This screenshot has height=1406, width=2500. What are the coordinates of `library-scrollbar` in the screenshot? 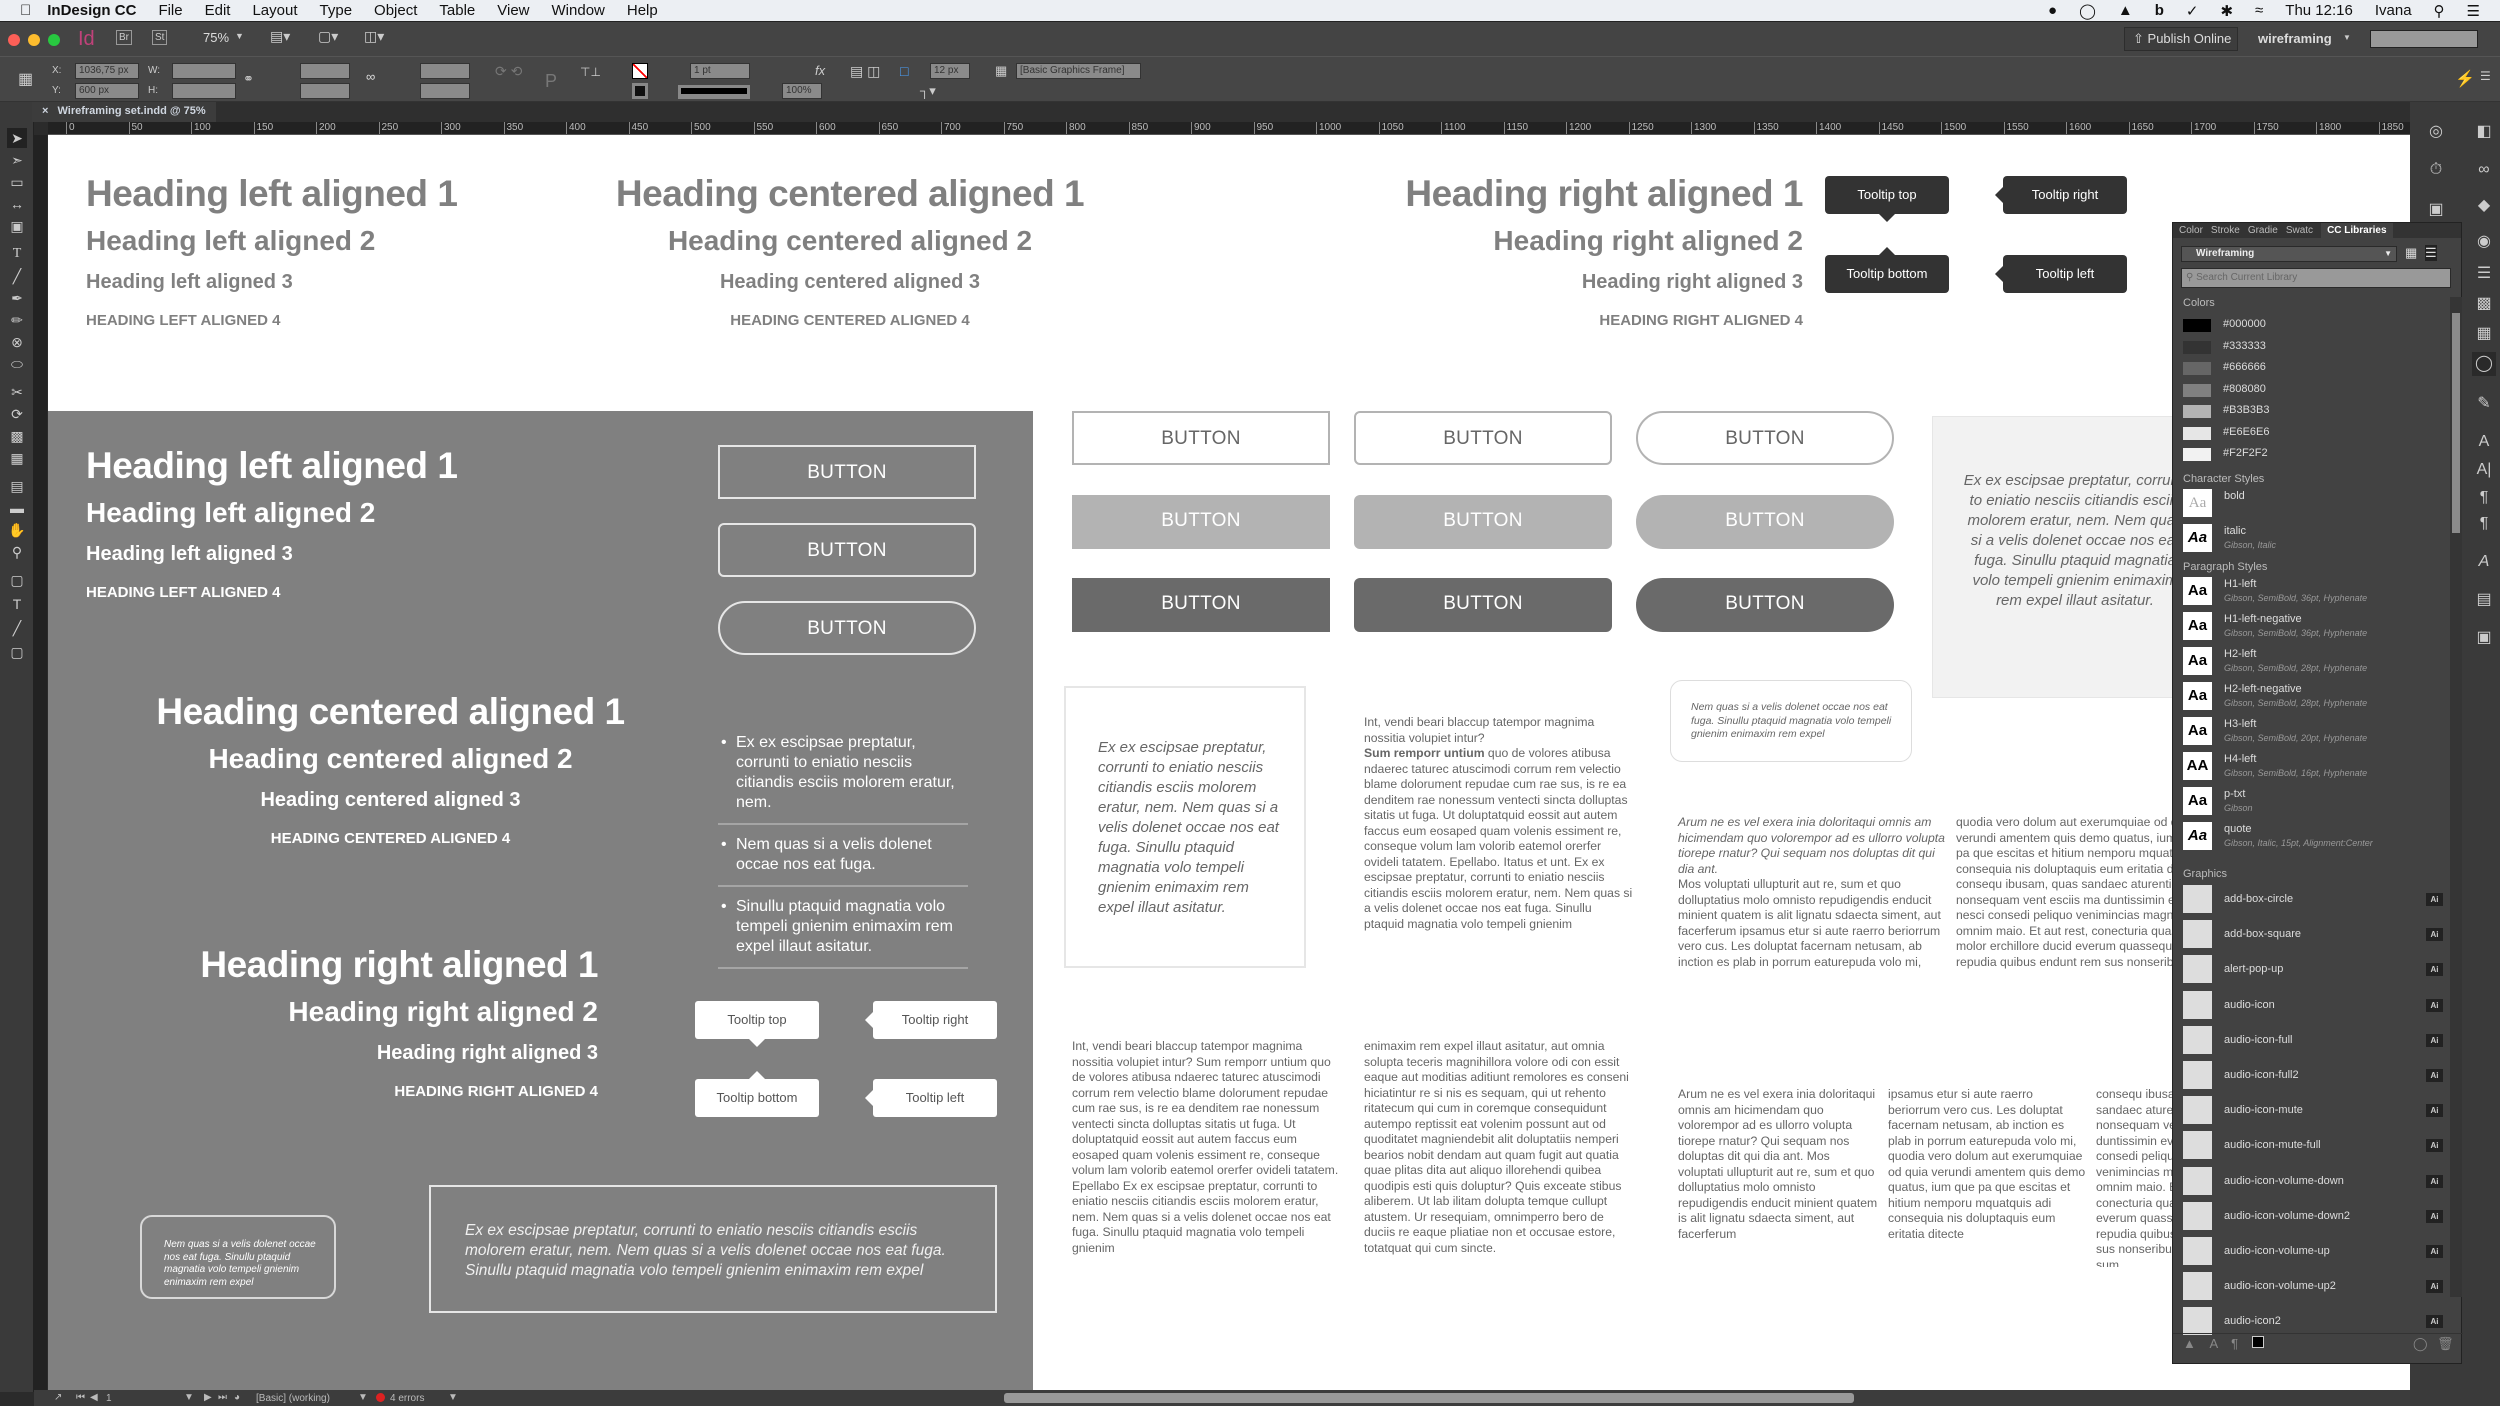 It's located at (2456, 797).